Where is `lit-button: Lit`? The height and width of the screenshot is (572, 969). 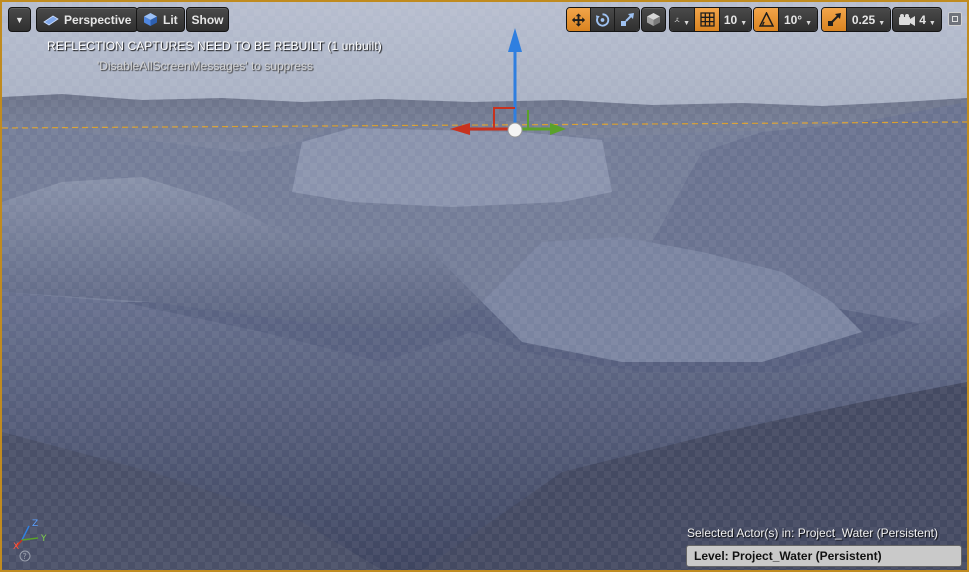
lit-button: Lit is located at coordinates (160, 19).